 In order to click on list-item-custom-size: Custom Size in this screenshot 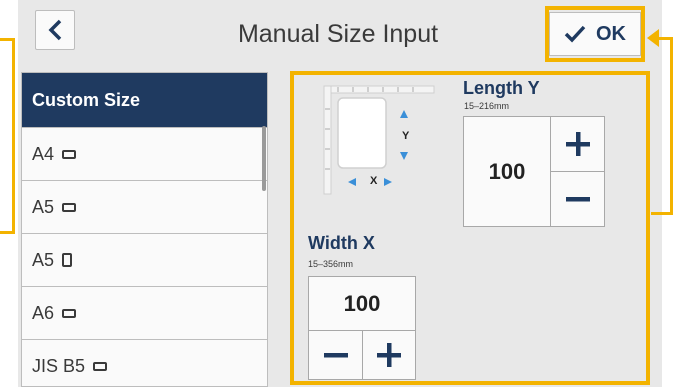, I will do `click(144, 100)`.